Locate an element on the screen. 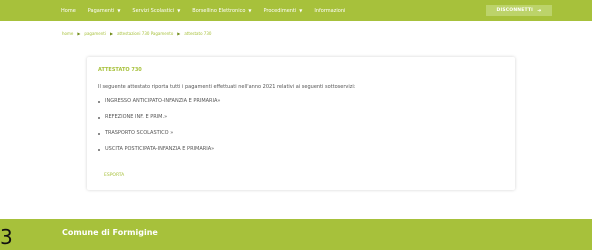 Image resolution: width=592 pixels, height=250 pixels. nav-item-label: Pagamenti is located at coordinates (101, 10).